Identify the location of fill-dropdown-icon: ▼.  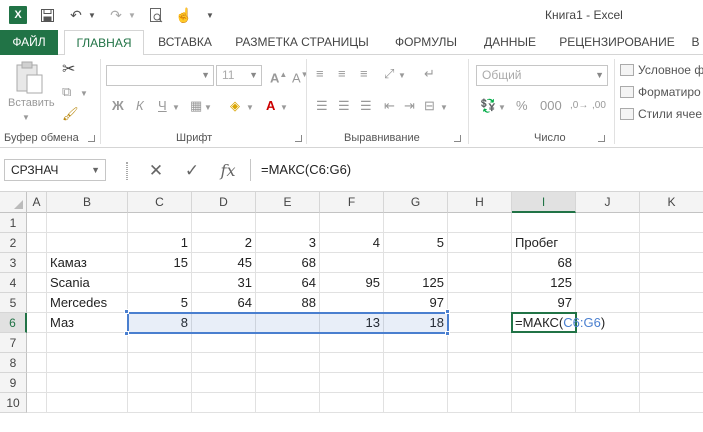
(250, 108).